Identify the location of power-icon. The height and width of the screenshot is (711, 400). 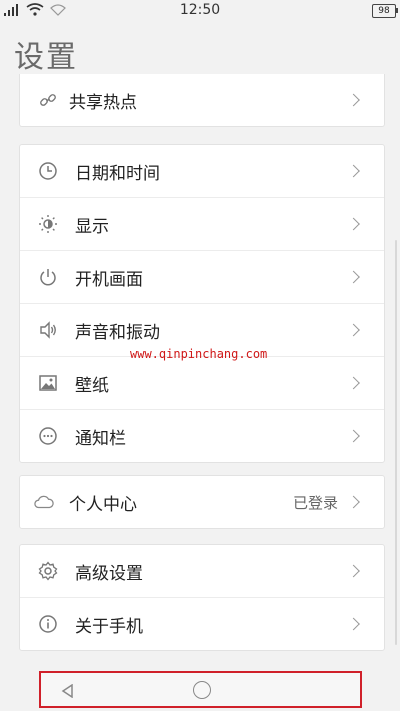
(48, 277).